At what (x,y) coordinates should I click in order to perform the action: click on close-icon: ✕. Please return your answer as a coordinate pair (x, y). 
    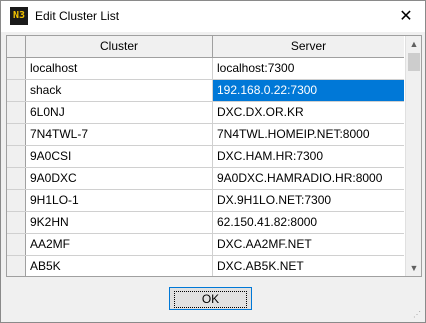
    Looking at the image, I should click on (406, 17).